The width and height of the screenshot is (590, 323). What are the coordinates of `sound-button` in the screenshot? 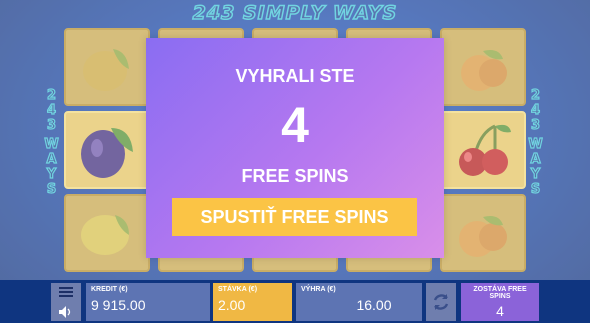 It's located at (66, 312).